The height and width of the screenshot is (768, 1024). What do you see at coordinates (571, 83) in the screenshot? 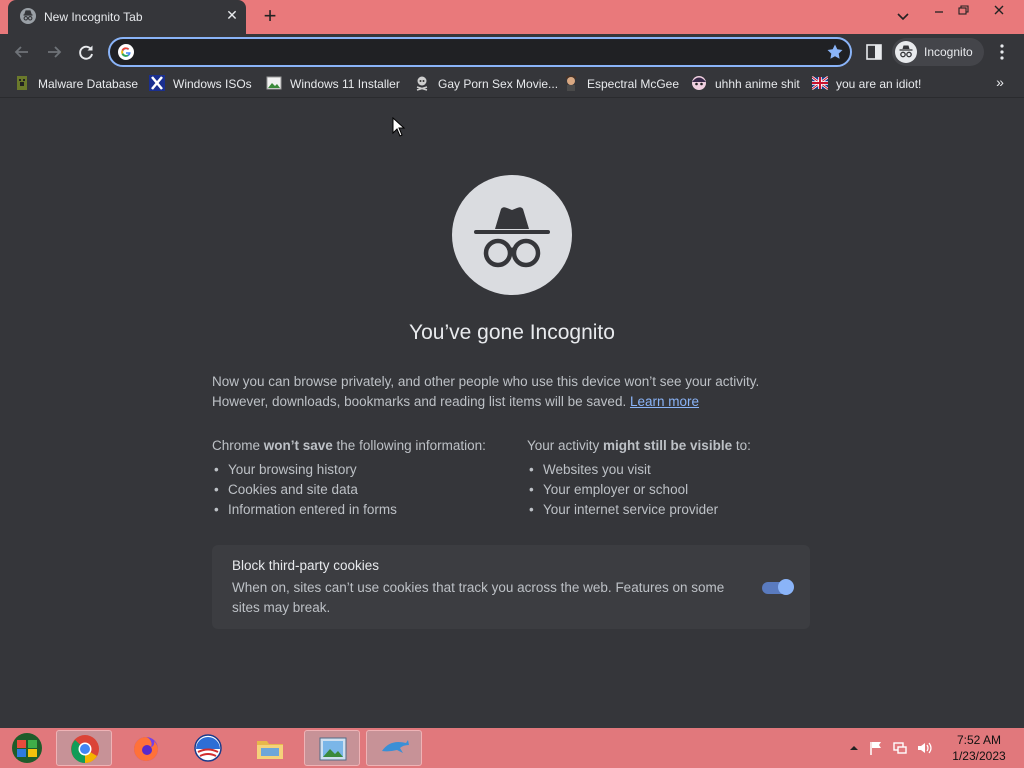
I see `character-avatar-icon` at bounding box center [571, 83].